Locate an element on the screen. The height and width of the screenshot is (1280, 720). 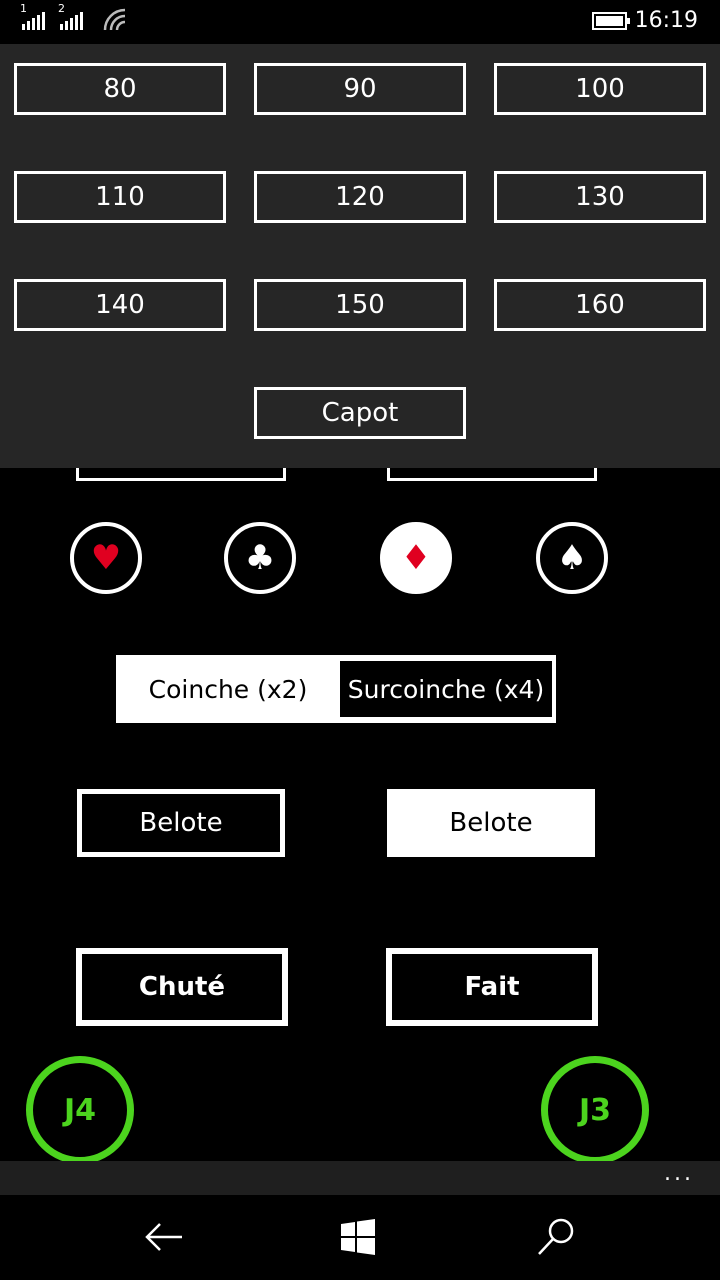
belote-button-left: Belote is located at coordinates (181, 823).